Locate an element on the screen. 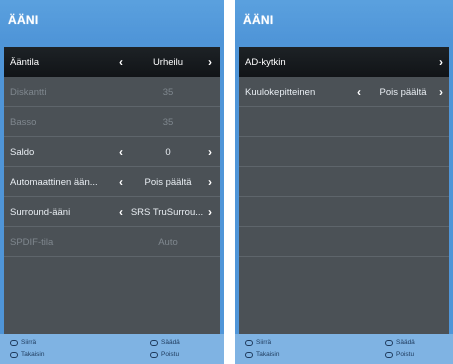 The width and height of the screenshot is (453, 364). menu-row-label: Kuulokepitteinen is located at coordinates (280, 92).